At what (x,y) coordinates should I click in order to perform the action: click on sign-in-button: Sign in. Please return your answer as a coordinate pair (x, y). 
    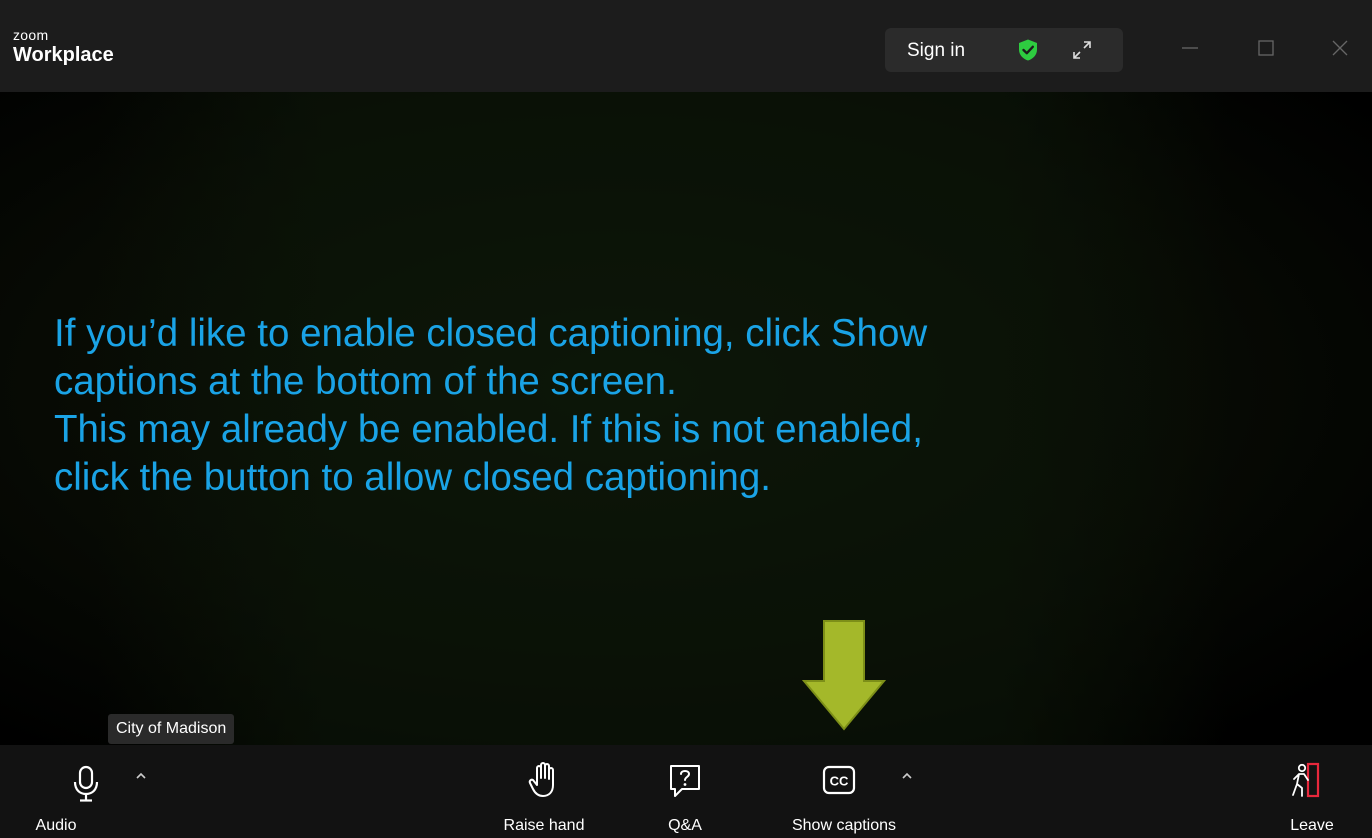
    Looking at the image, I should click on (936, 51).